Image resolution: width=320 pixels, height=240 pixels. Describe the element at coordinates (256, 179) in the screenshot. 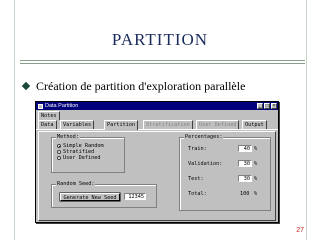

I see `test-unit: %` at that location.